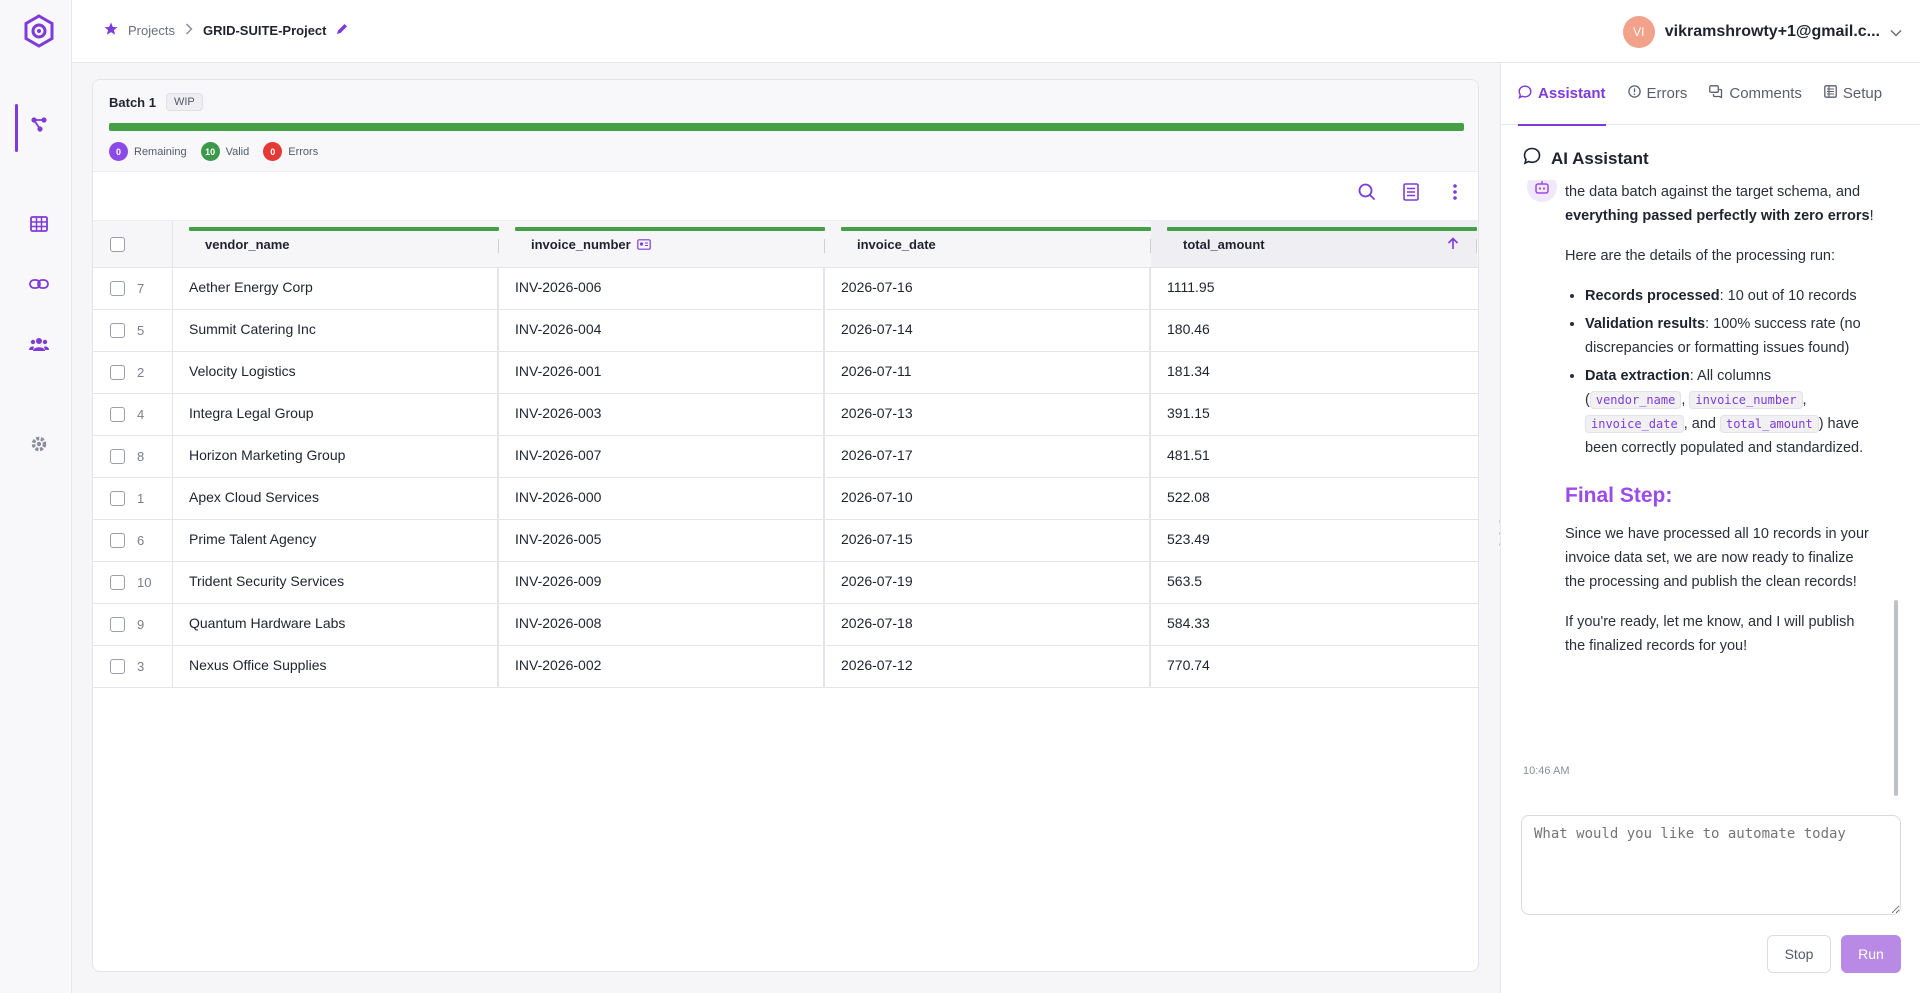 The width and height of the screenshot is (1920, 993). Describe the element at coordinates (1314, 414) in the screenshot. I see `cell-total-amount: 391.15` at that location.